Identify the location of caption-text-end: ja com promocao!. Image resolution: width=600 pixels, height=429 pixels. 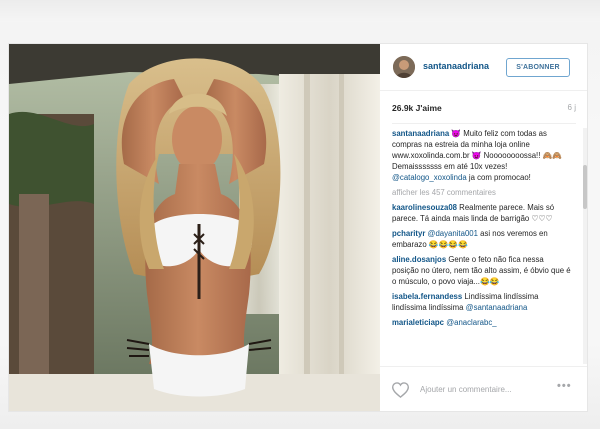
(498, 177).